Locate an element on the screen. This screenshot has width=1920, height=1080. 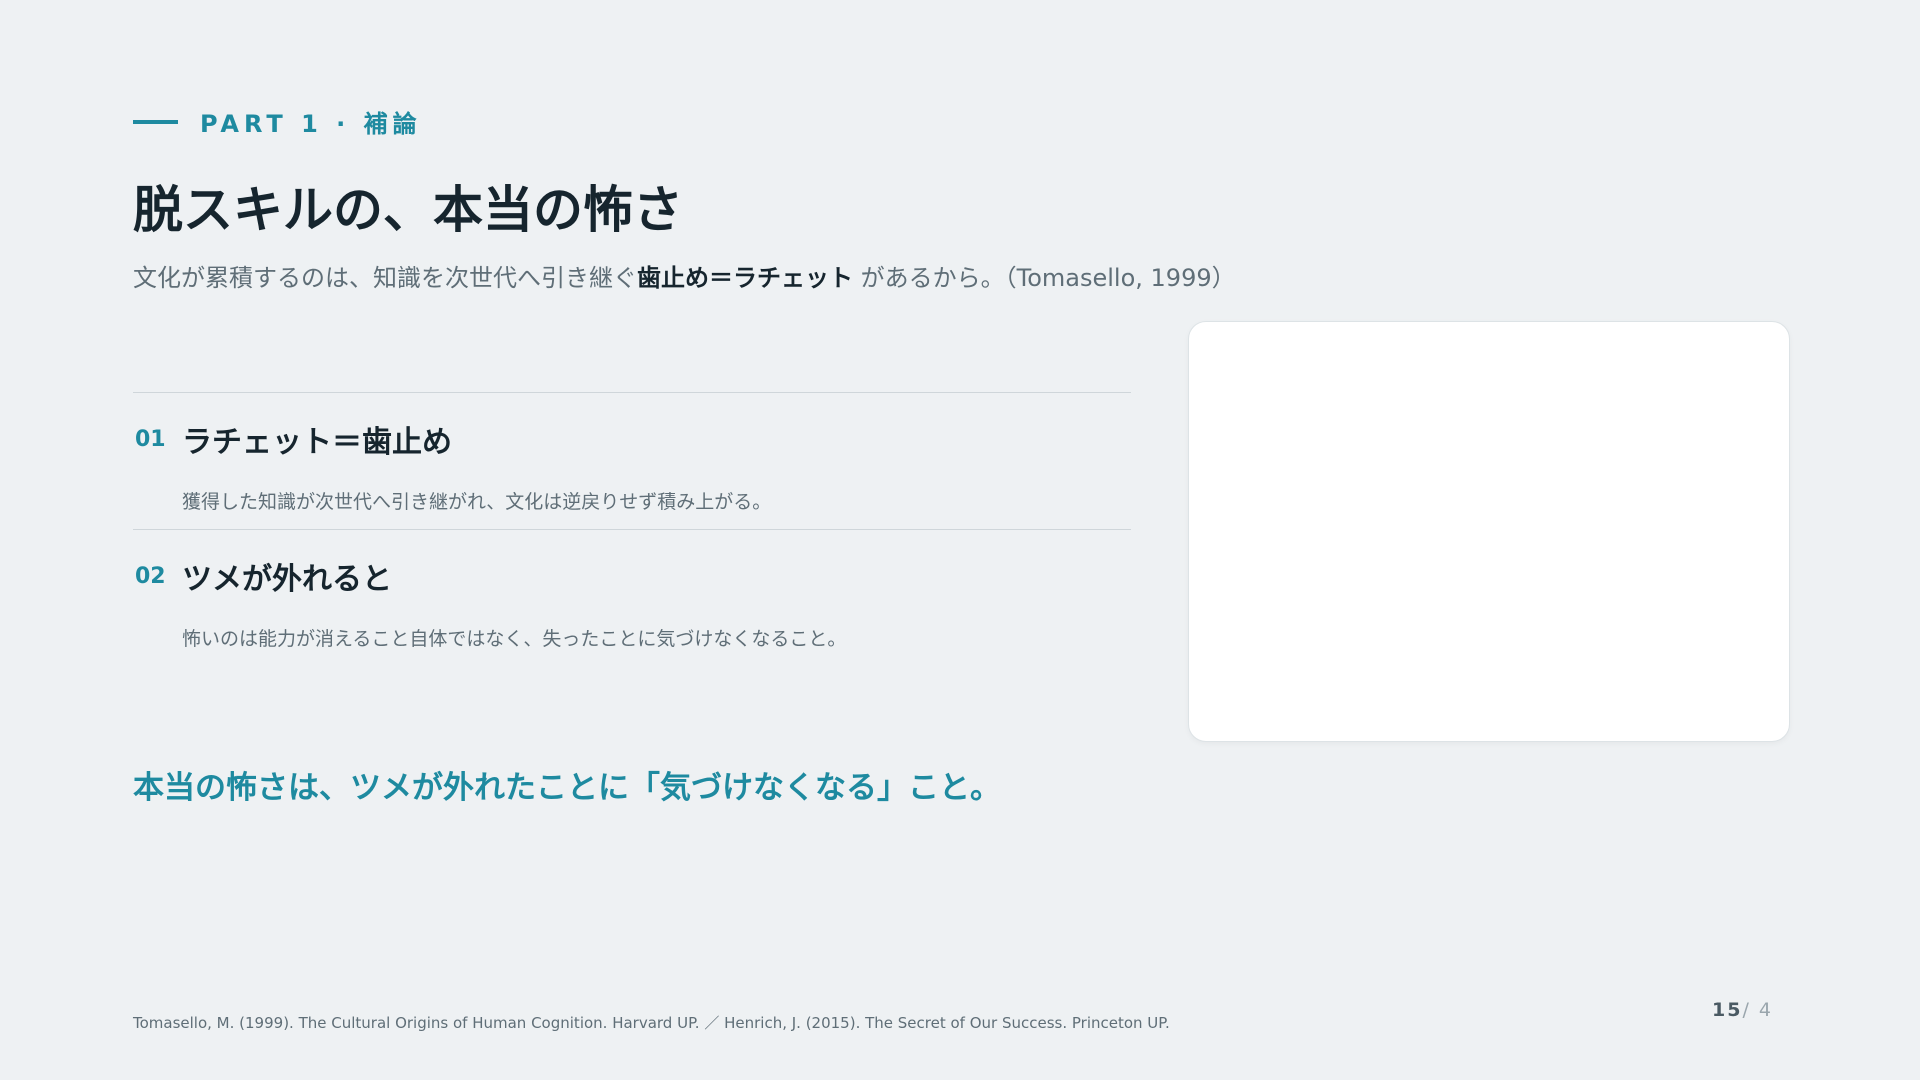
figure-card is located at coordinates (1489, 531).